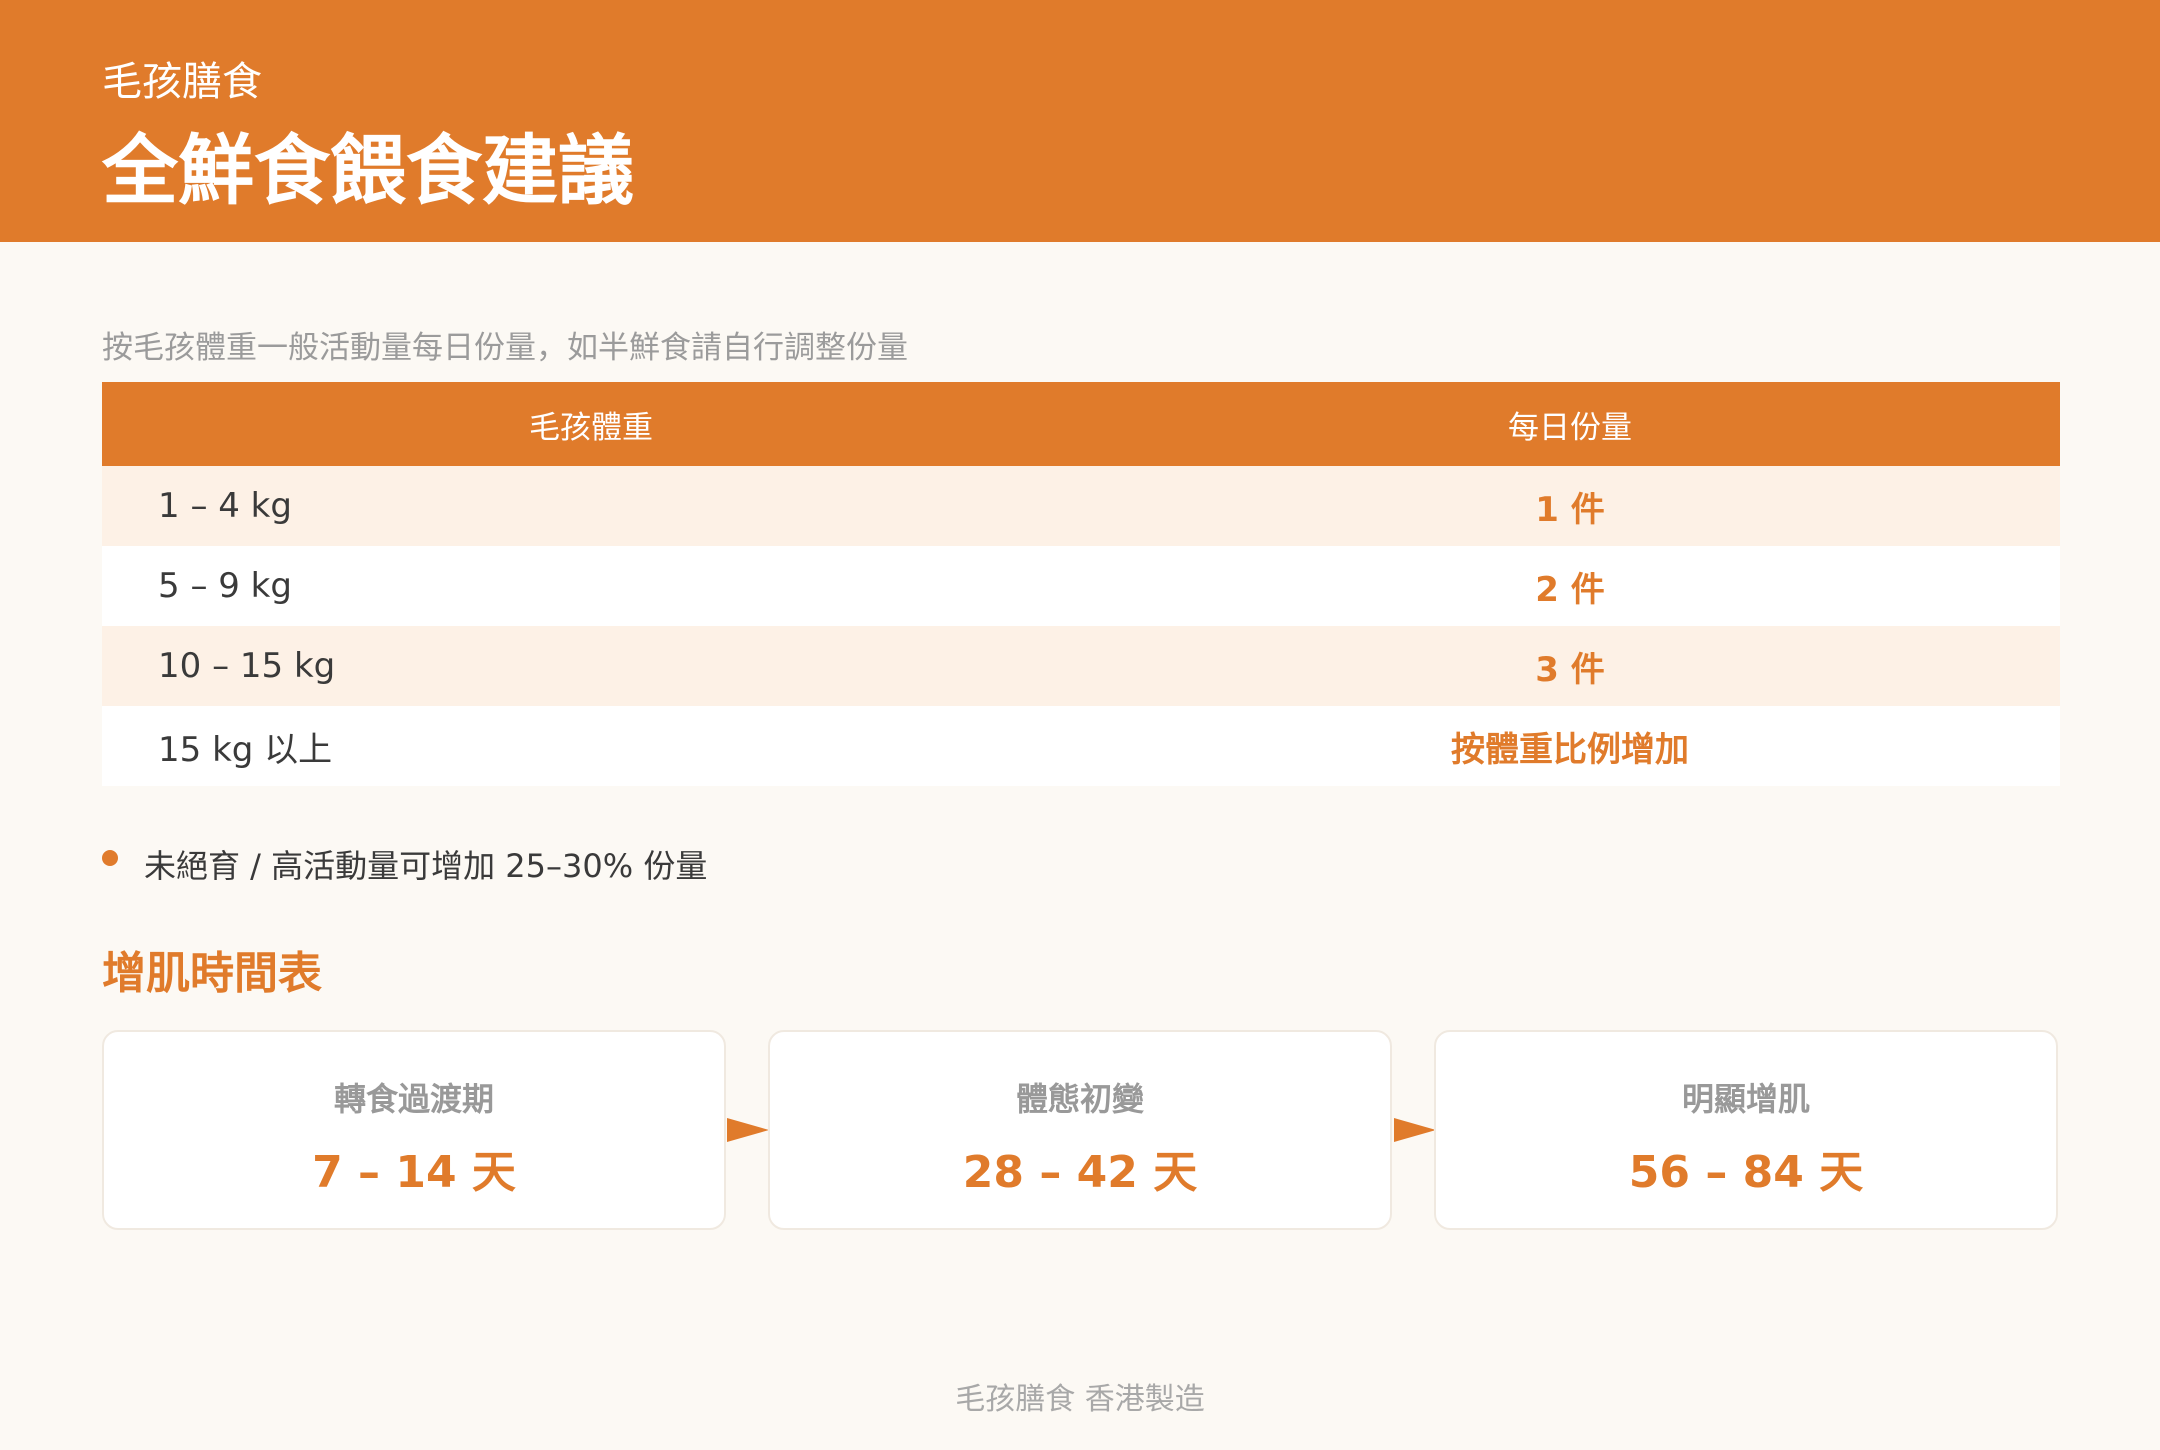  What do you see at coordinates (1079, 1099) in the screenshot?
I see `stage-label: 體態初變` at bounding box center [1079, 1099].